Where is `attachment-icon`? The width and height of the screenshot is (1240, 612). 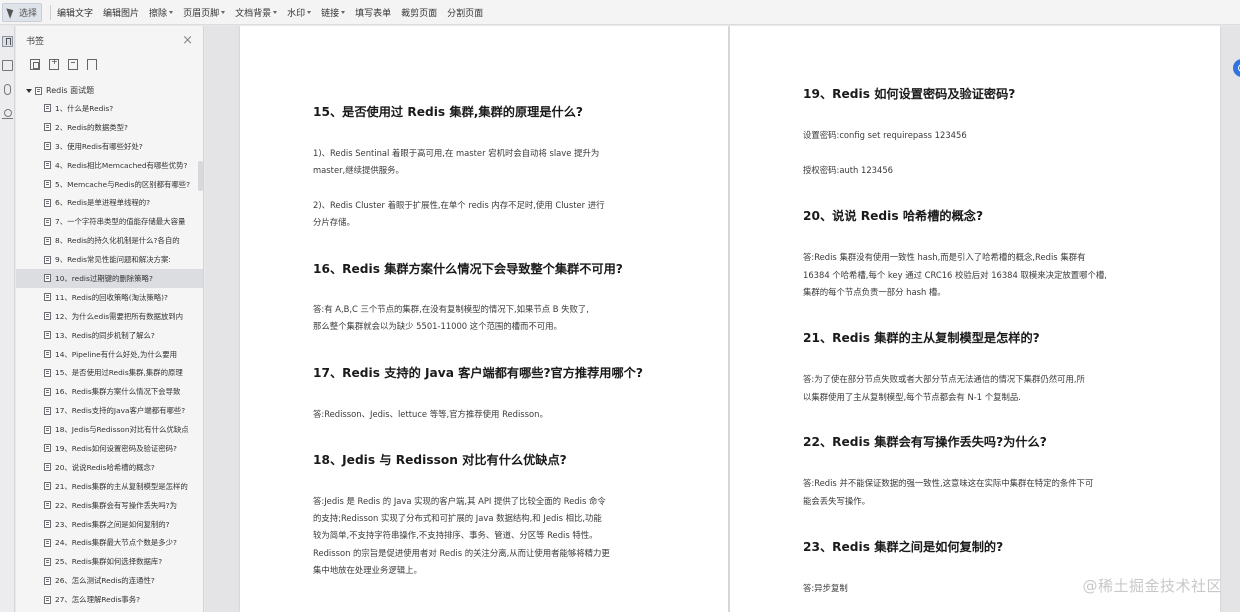 attachment-icon is located at coordinates (7, 89).